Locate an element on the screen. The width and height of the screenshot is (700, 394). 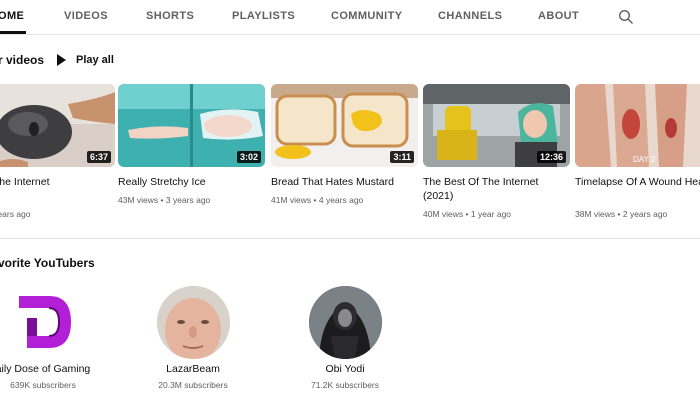
channel-card: Obi Yodi 71.2K subscribers is located at coordinates (345, 340).